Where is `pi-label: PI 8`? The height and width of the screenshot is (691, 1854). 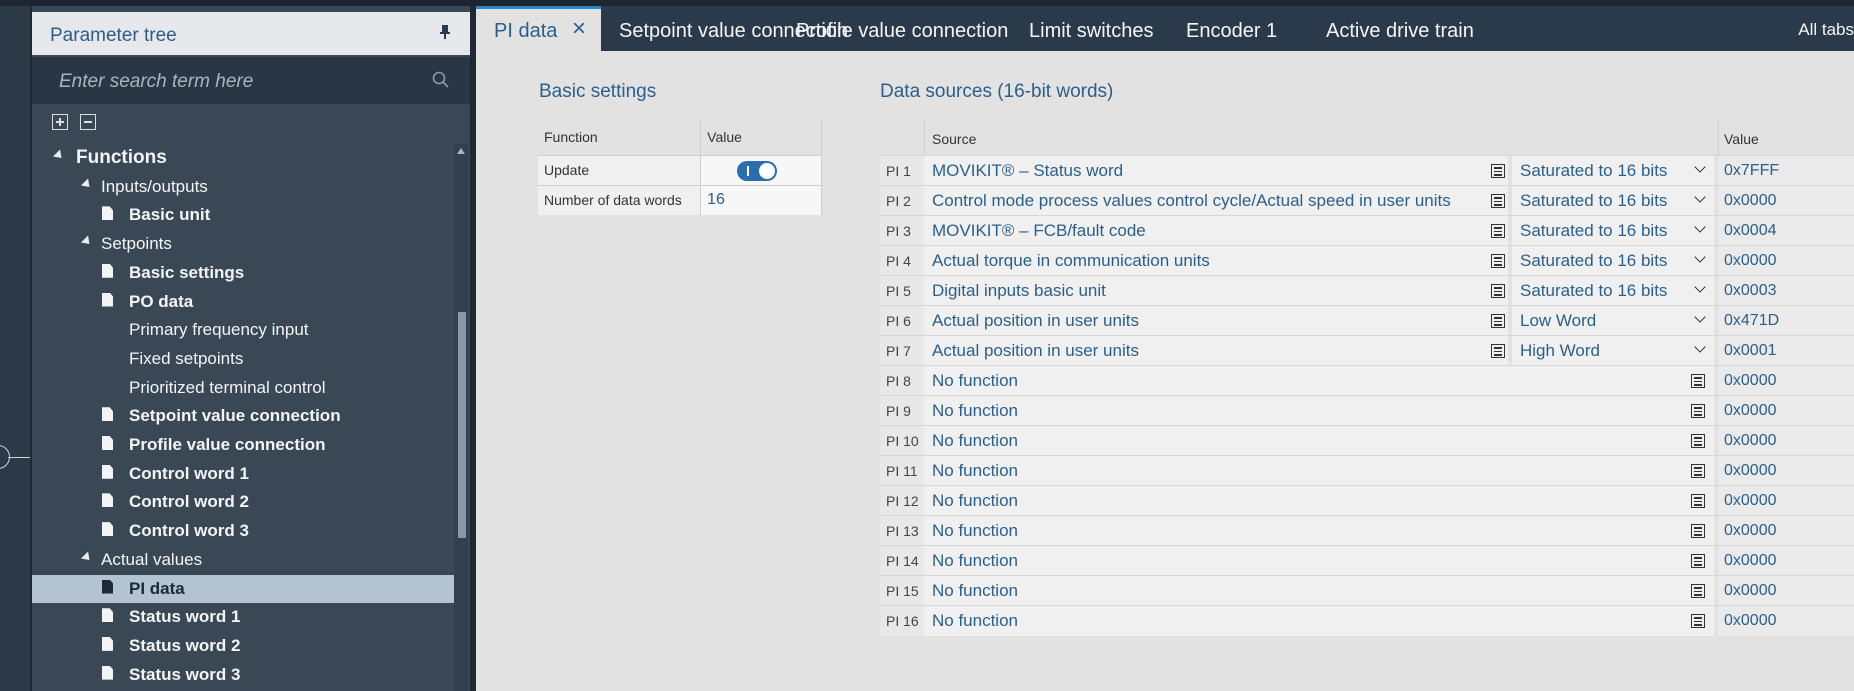 pi-label: PI 8 is located at coordinates (902, 381).